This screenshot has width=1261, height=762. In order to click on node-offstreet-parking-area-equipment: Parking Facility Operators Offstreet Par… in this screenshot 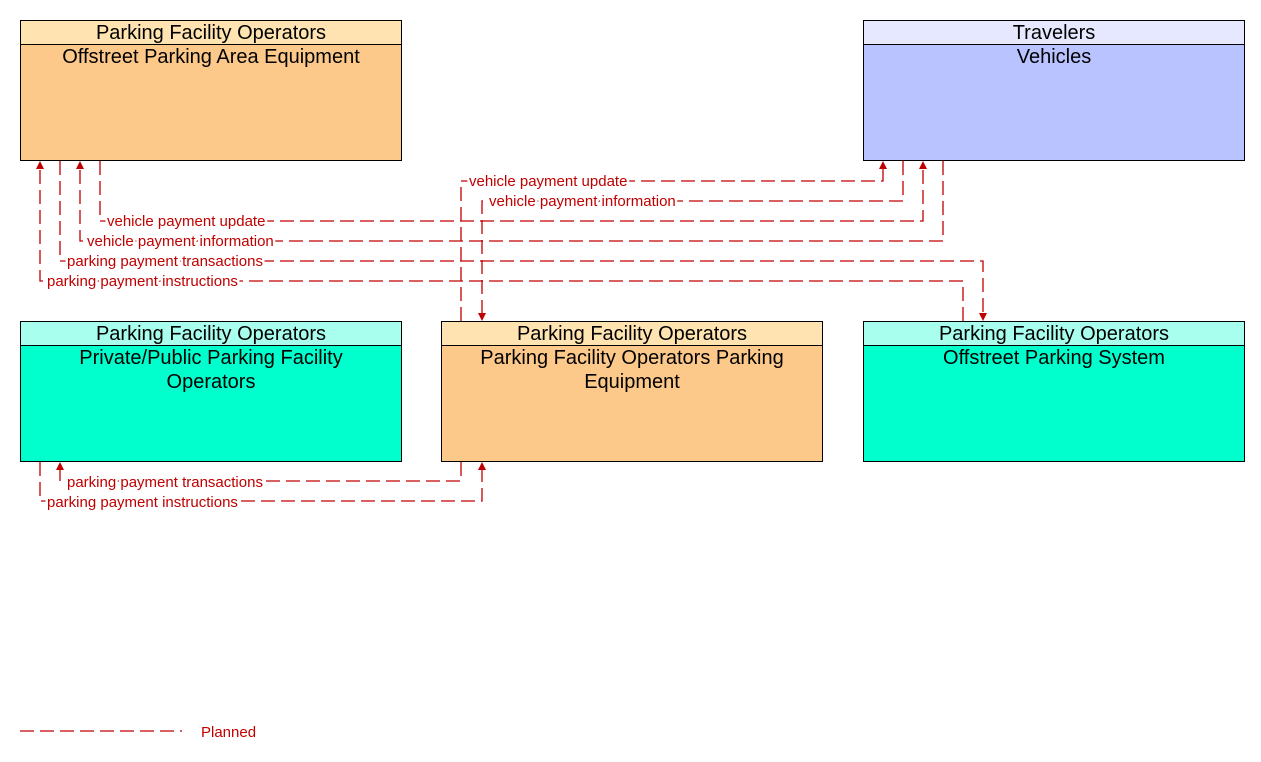, I will do `click(211, 90)`.